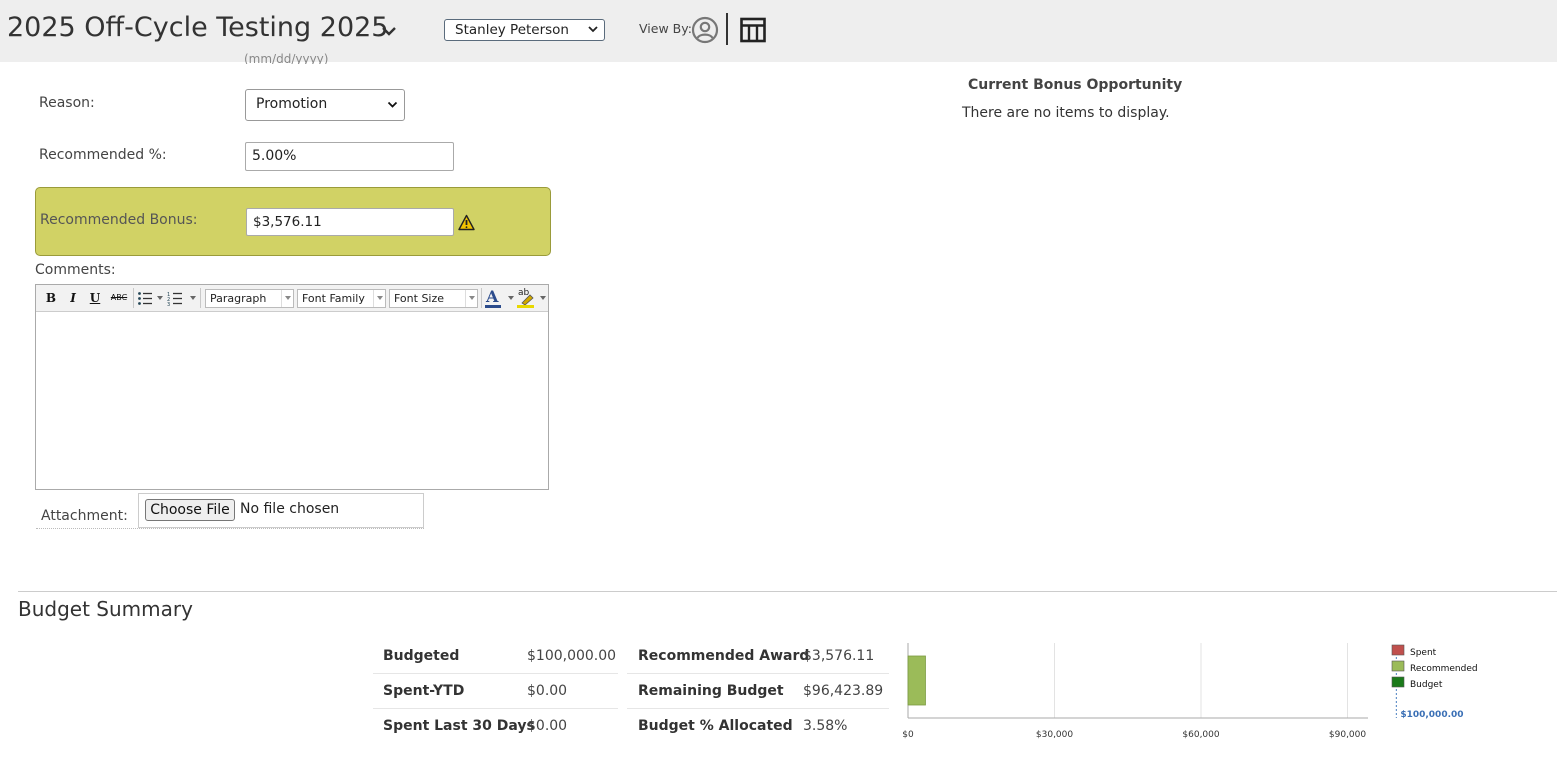 The image size is (1557, 775). Describe the element at coordinates (119, 298) in the screenshot. I see `strikethrough-button: ABC` at that location.